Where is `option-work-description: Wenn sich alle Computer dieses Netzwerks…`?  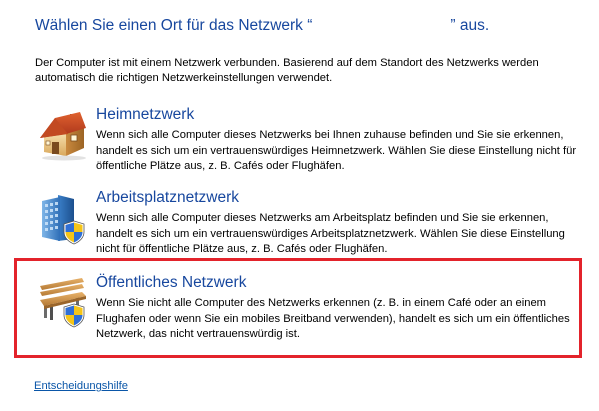
option-work-description: Wenn sich alle Computer dieses Netzwerks… is located at coordinates (330, 233).